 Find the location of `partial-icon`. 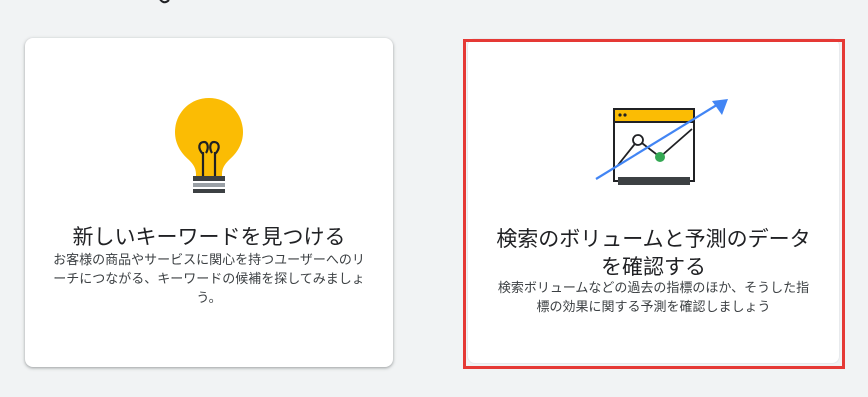

partial-icon is located at coordinates (164, 2).